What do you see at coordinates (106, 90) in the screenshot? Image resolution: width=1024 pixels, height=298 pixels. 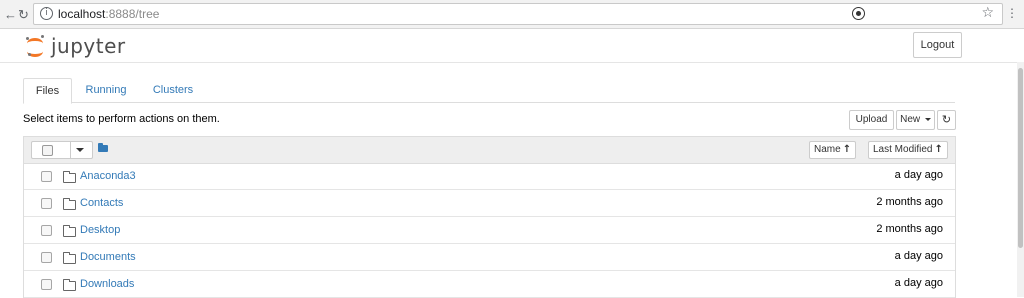 I see `tab-running: Running` at bounding box center [106, 90].